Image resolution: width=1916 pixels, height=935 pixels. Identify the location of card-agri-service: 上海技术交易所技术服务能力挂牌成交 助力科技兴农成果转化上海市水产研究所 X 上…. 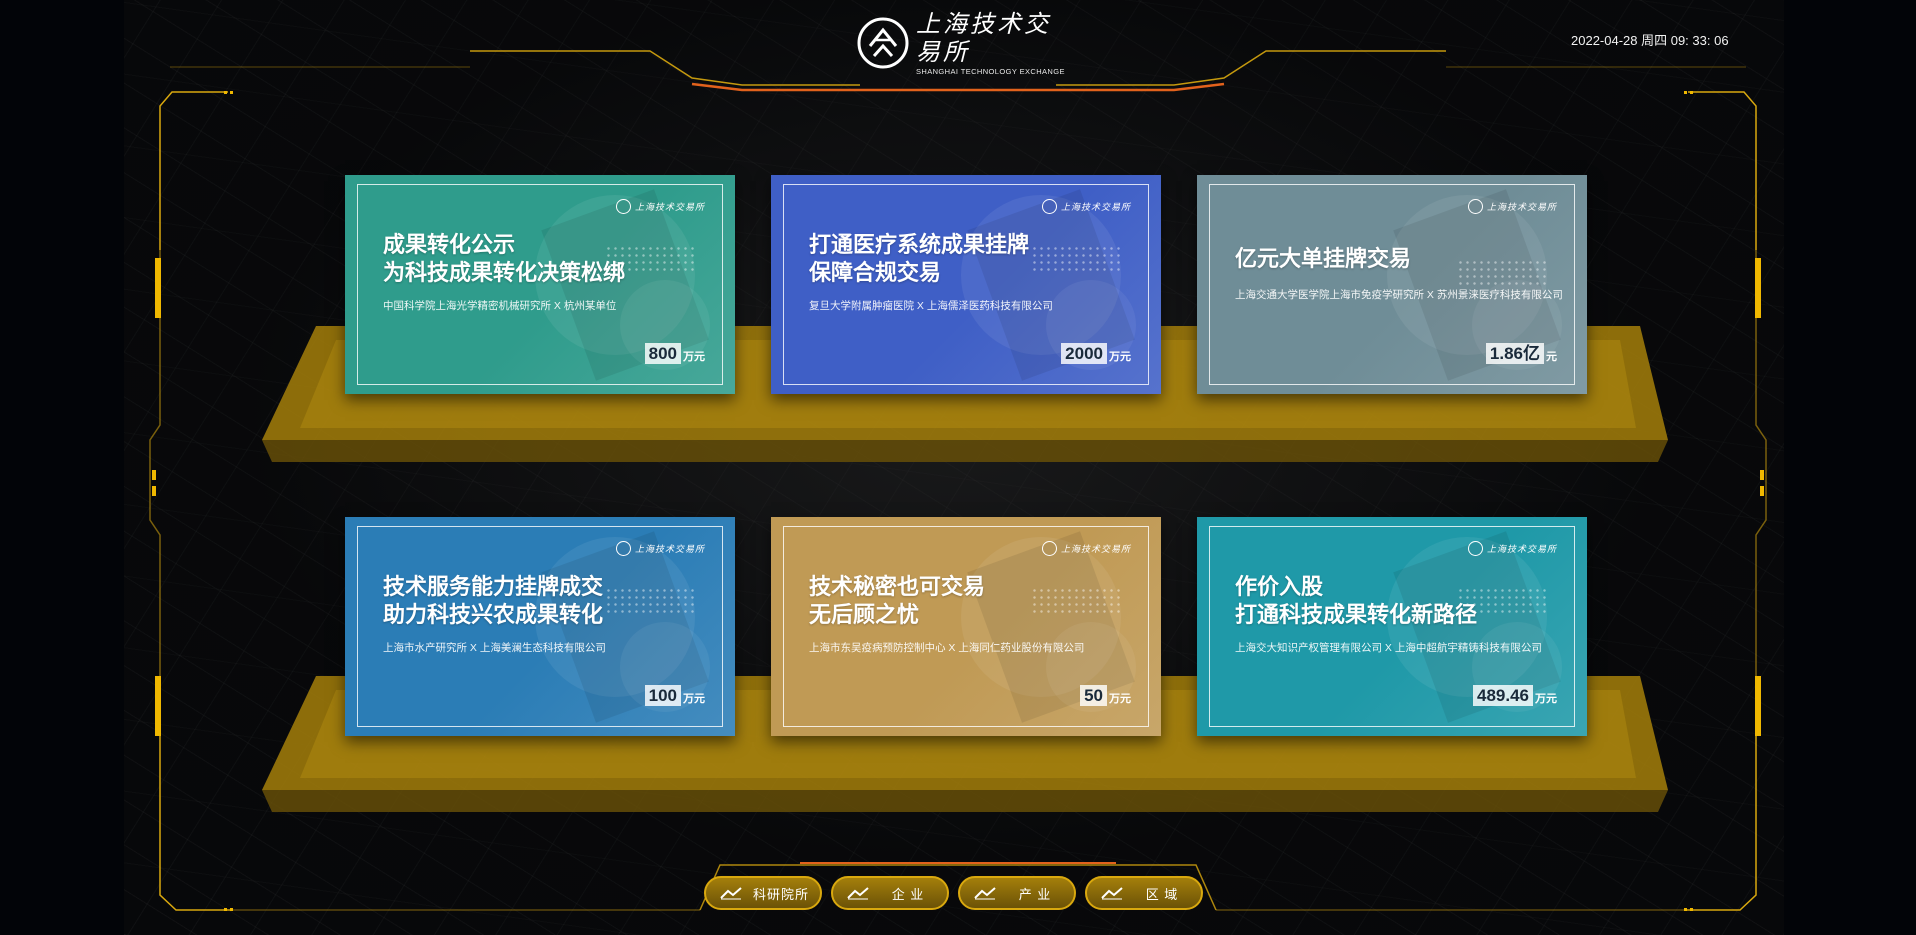
(540, 626).